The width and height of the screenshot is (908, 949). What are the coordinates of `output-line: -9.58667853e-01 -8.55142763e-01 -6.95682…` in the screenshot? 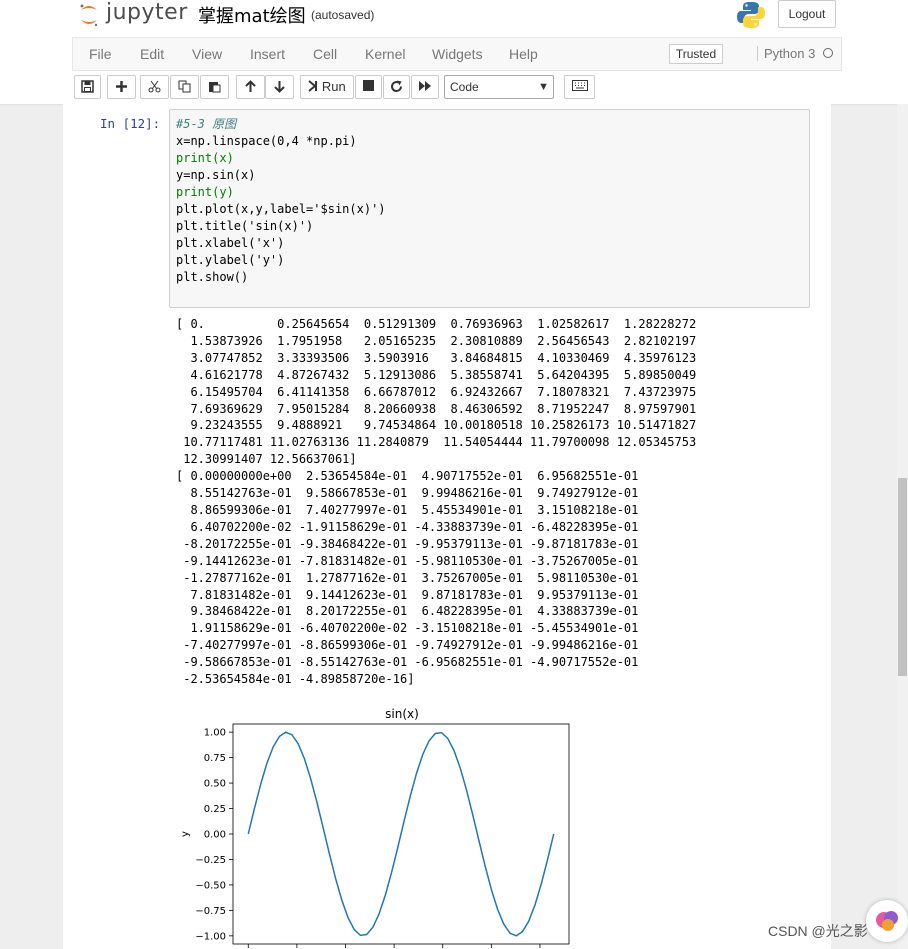 It's located at (407, 662).